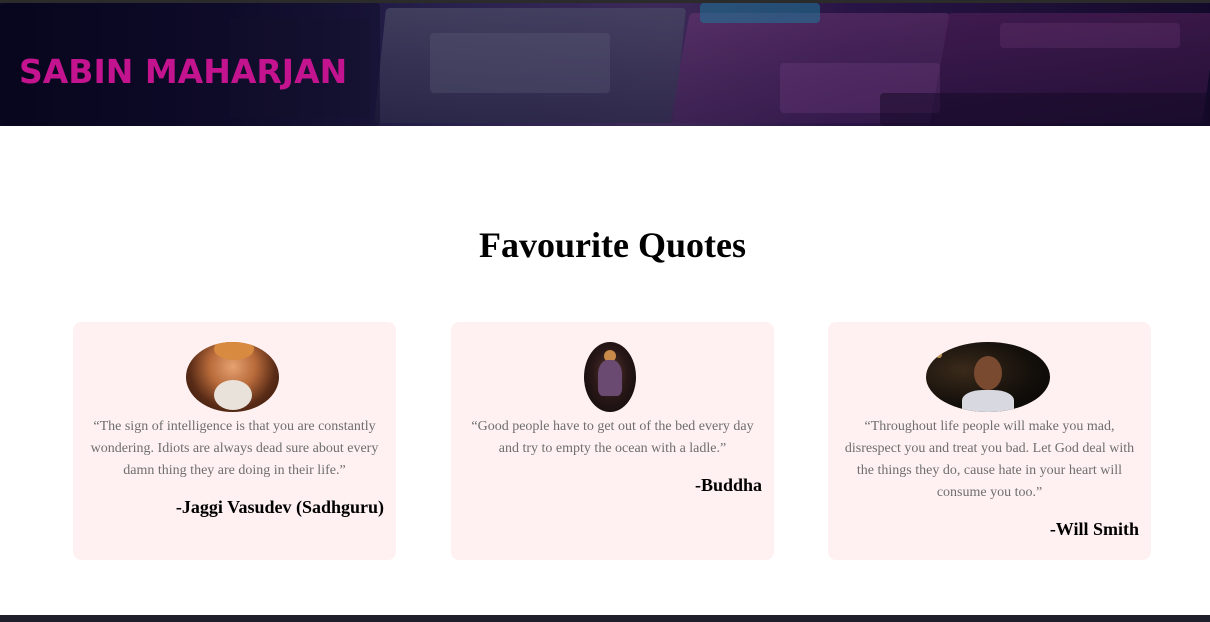  Describe the element at coordinates (279, 507) in the screenshot. I see `quote-author: -Jaggi Vasudev (Sadhguru)` at that location.